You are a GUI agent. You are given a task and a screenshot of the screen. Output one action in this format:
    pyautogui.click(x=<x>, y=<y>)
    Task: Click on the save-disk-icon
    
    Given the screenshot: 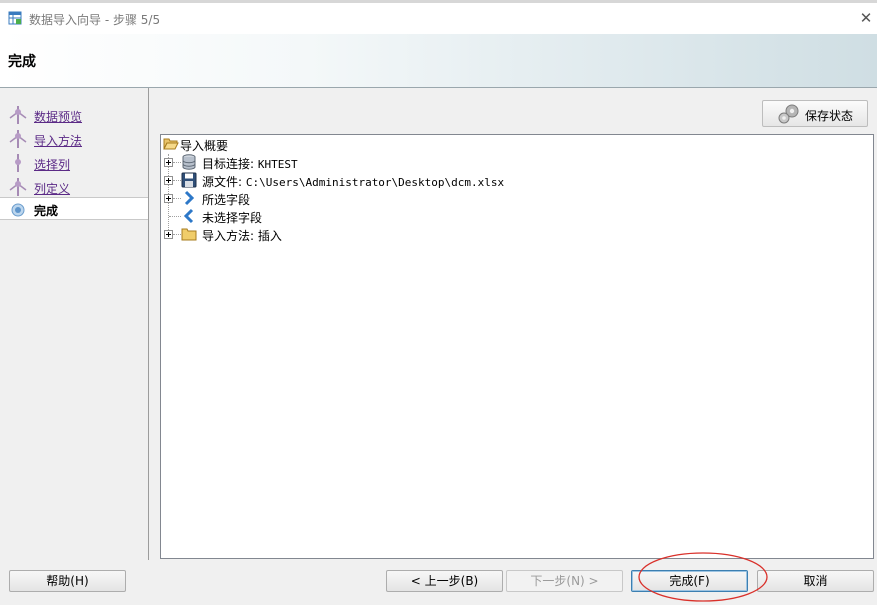 What is the action you would take?
    pyautogui.click(x=189, y=180)
    